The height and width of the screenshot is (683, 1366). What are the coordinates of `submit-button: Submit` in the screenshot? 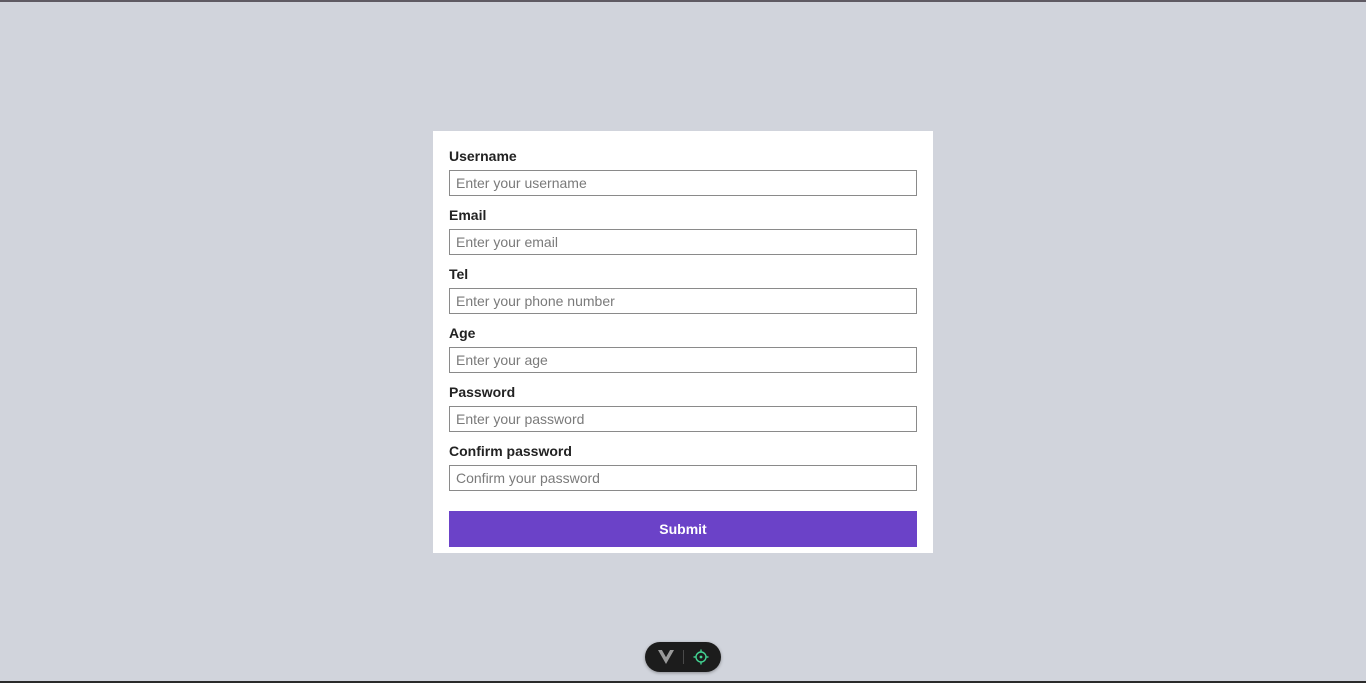 It's located at (683, 529).